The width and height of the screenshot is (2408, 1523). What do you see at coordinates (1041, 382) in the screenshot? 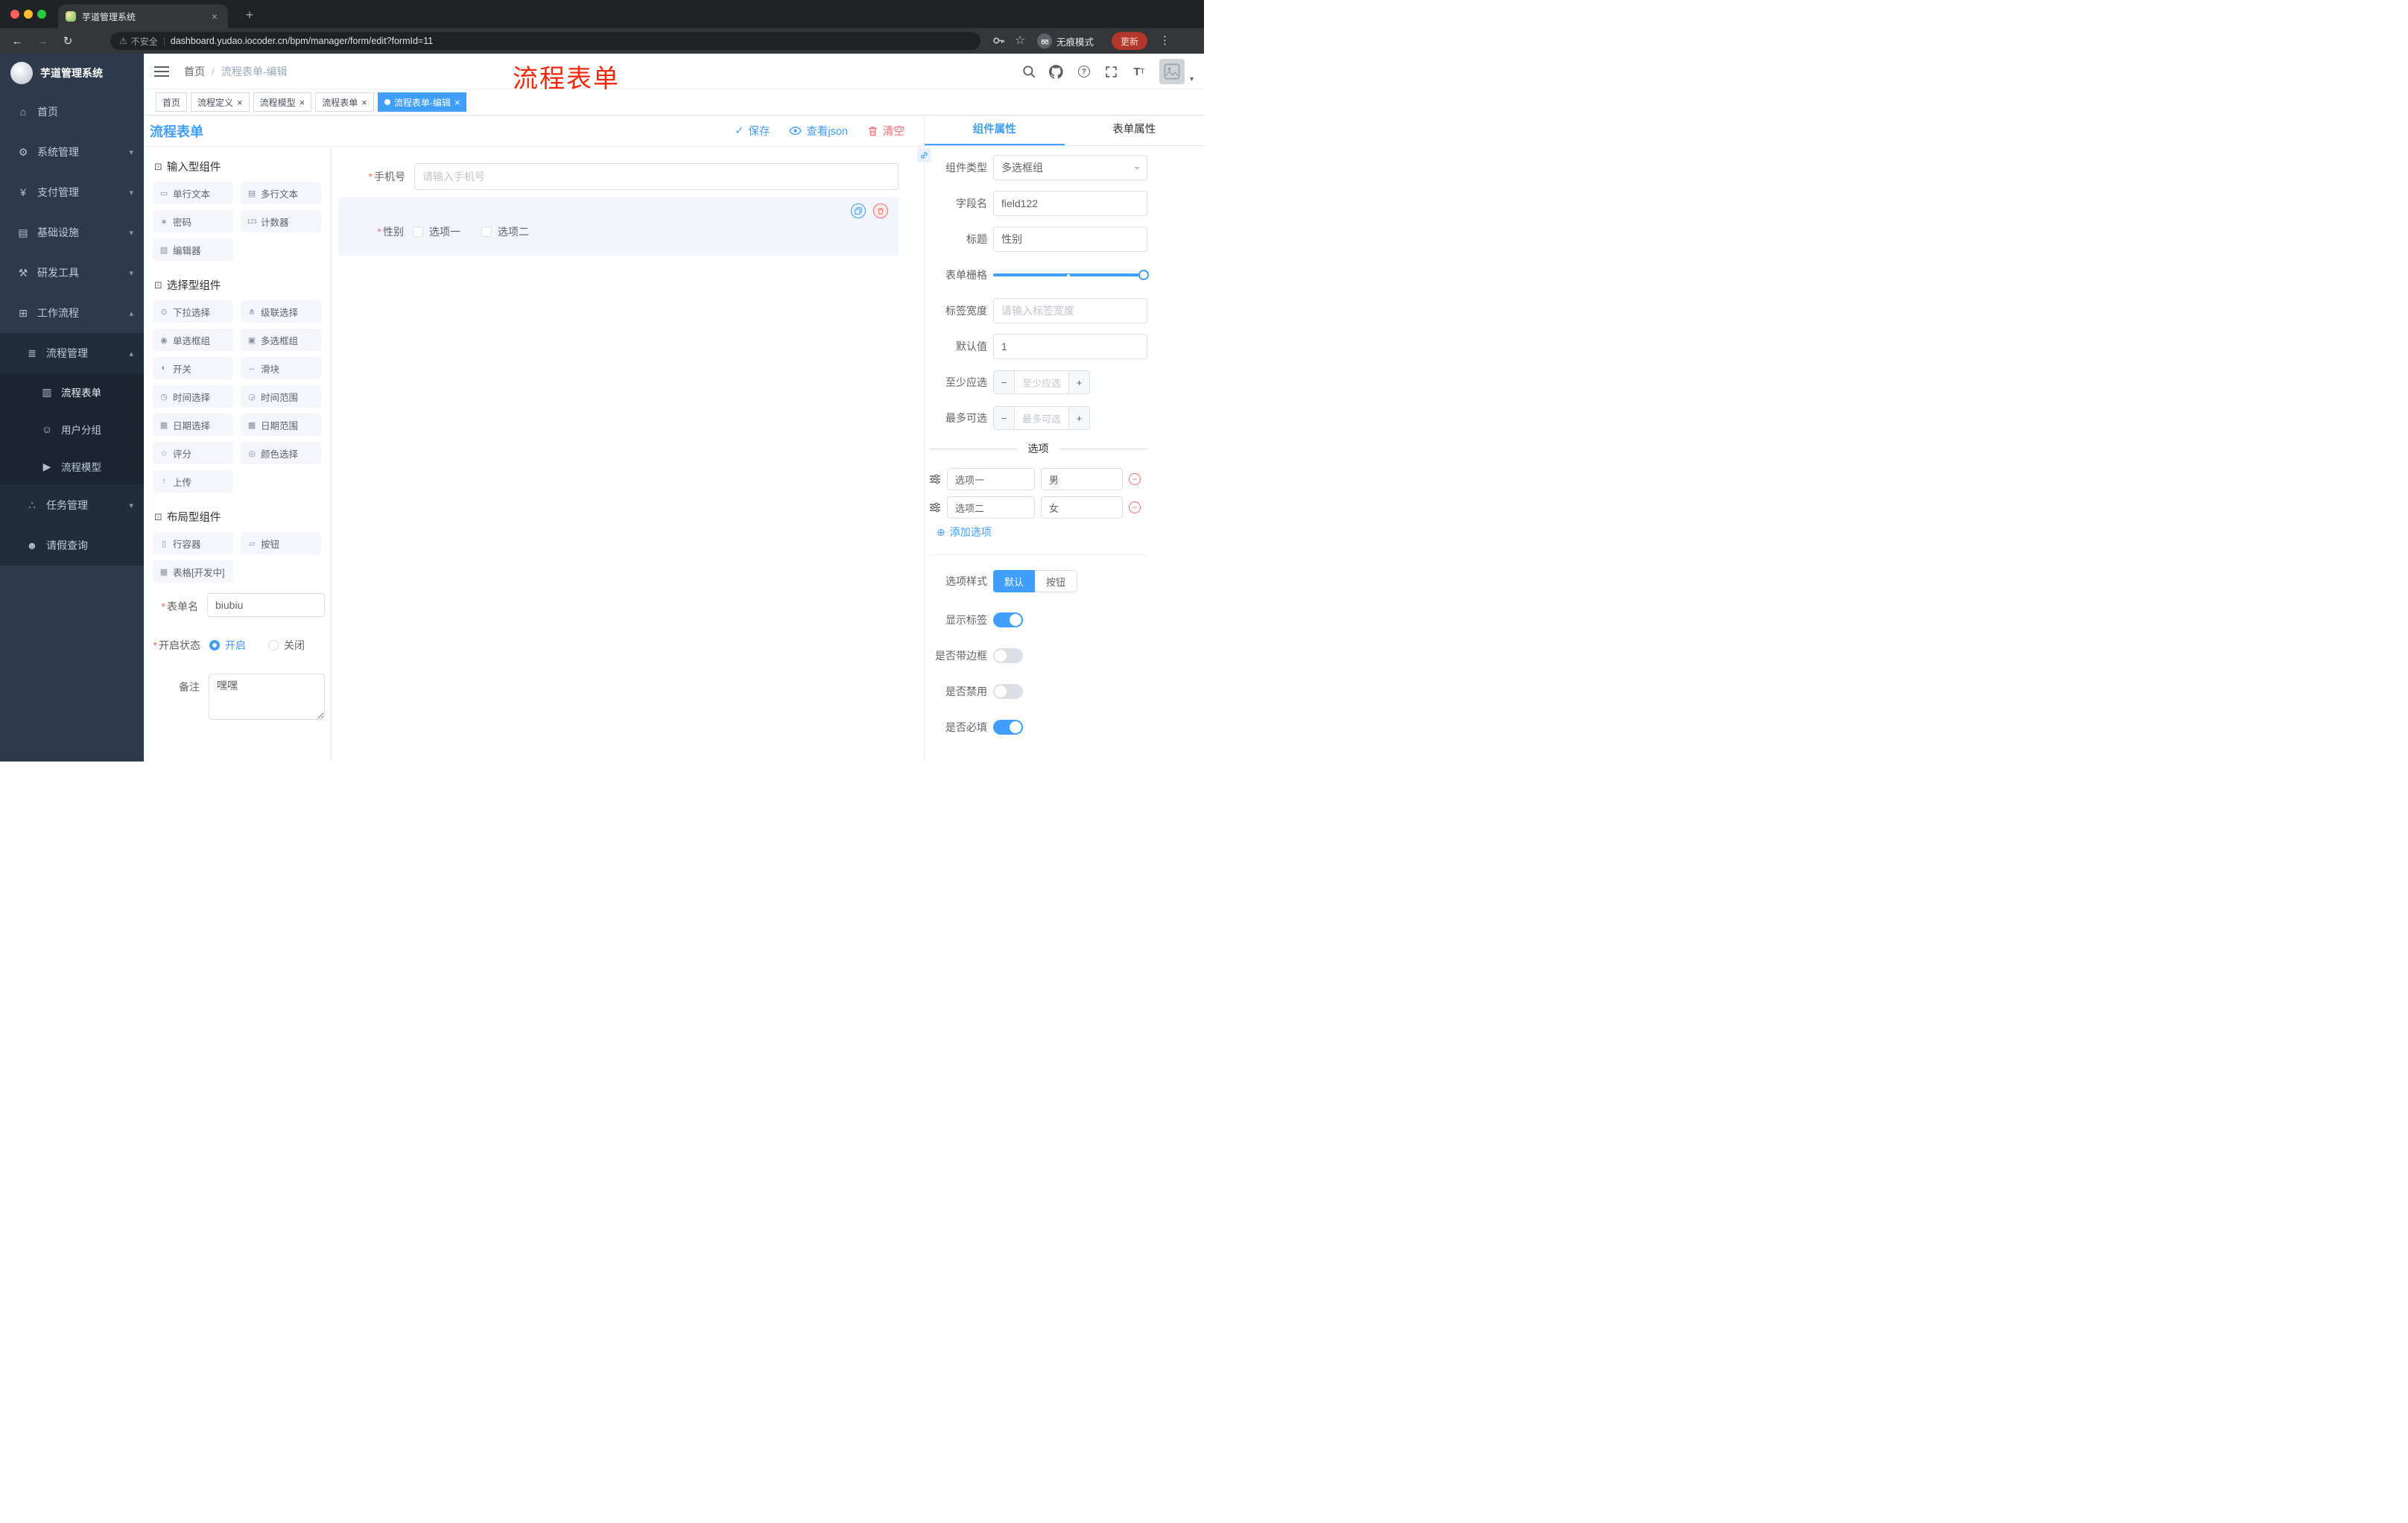
I see `min-select-value: 至少应选` at bounding box center [1041, 382].